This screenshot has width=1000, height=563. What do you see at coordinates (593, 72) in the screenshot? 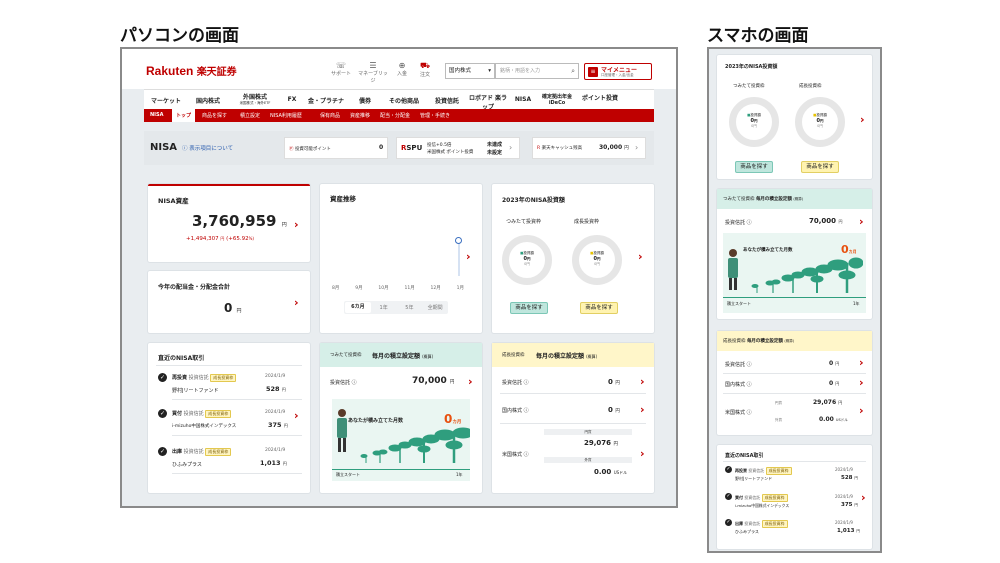
I see `menu-icon: ≡` at bounding box center [593, 72].